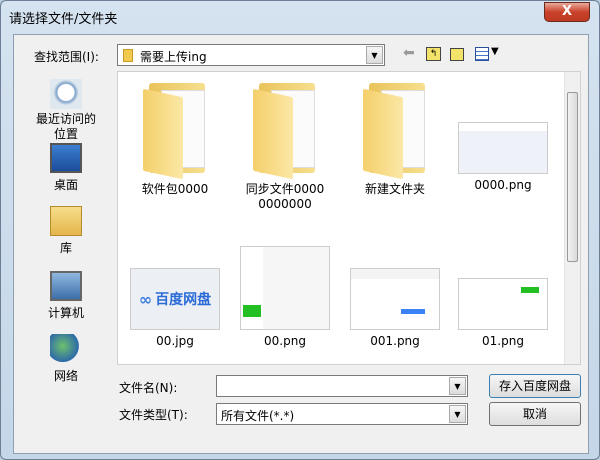 This screenshot has width=600, height=460. What do you see at coordinates (409, 53) in the screenshot?
I see `back-icon: ⬅` at bounding box center [409, 53].